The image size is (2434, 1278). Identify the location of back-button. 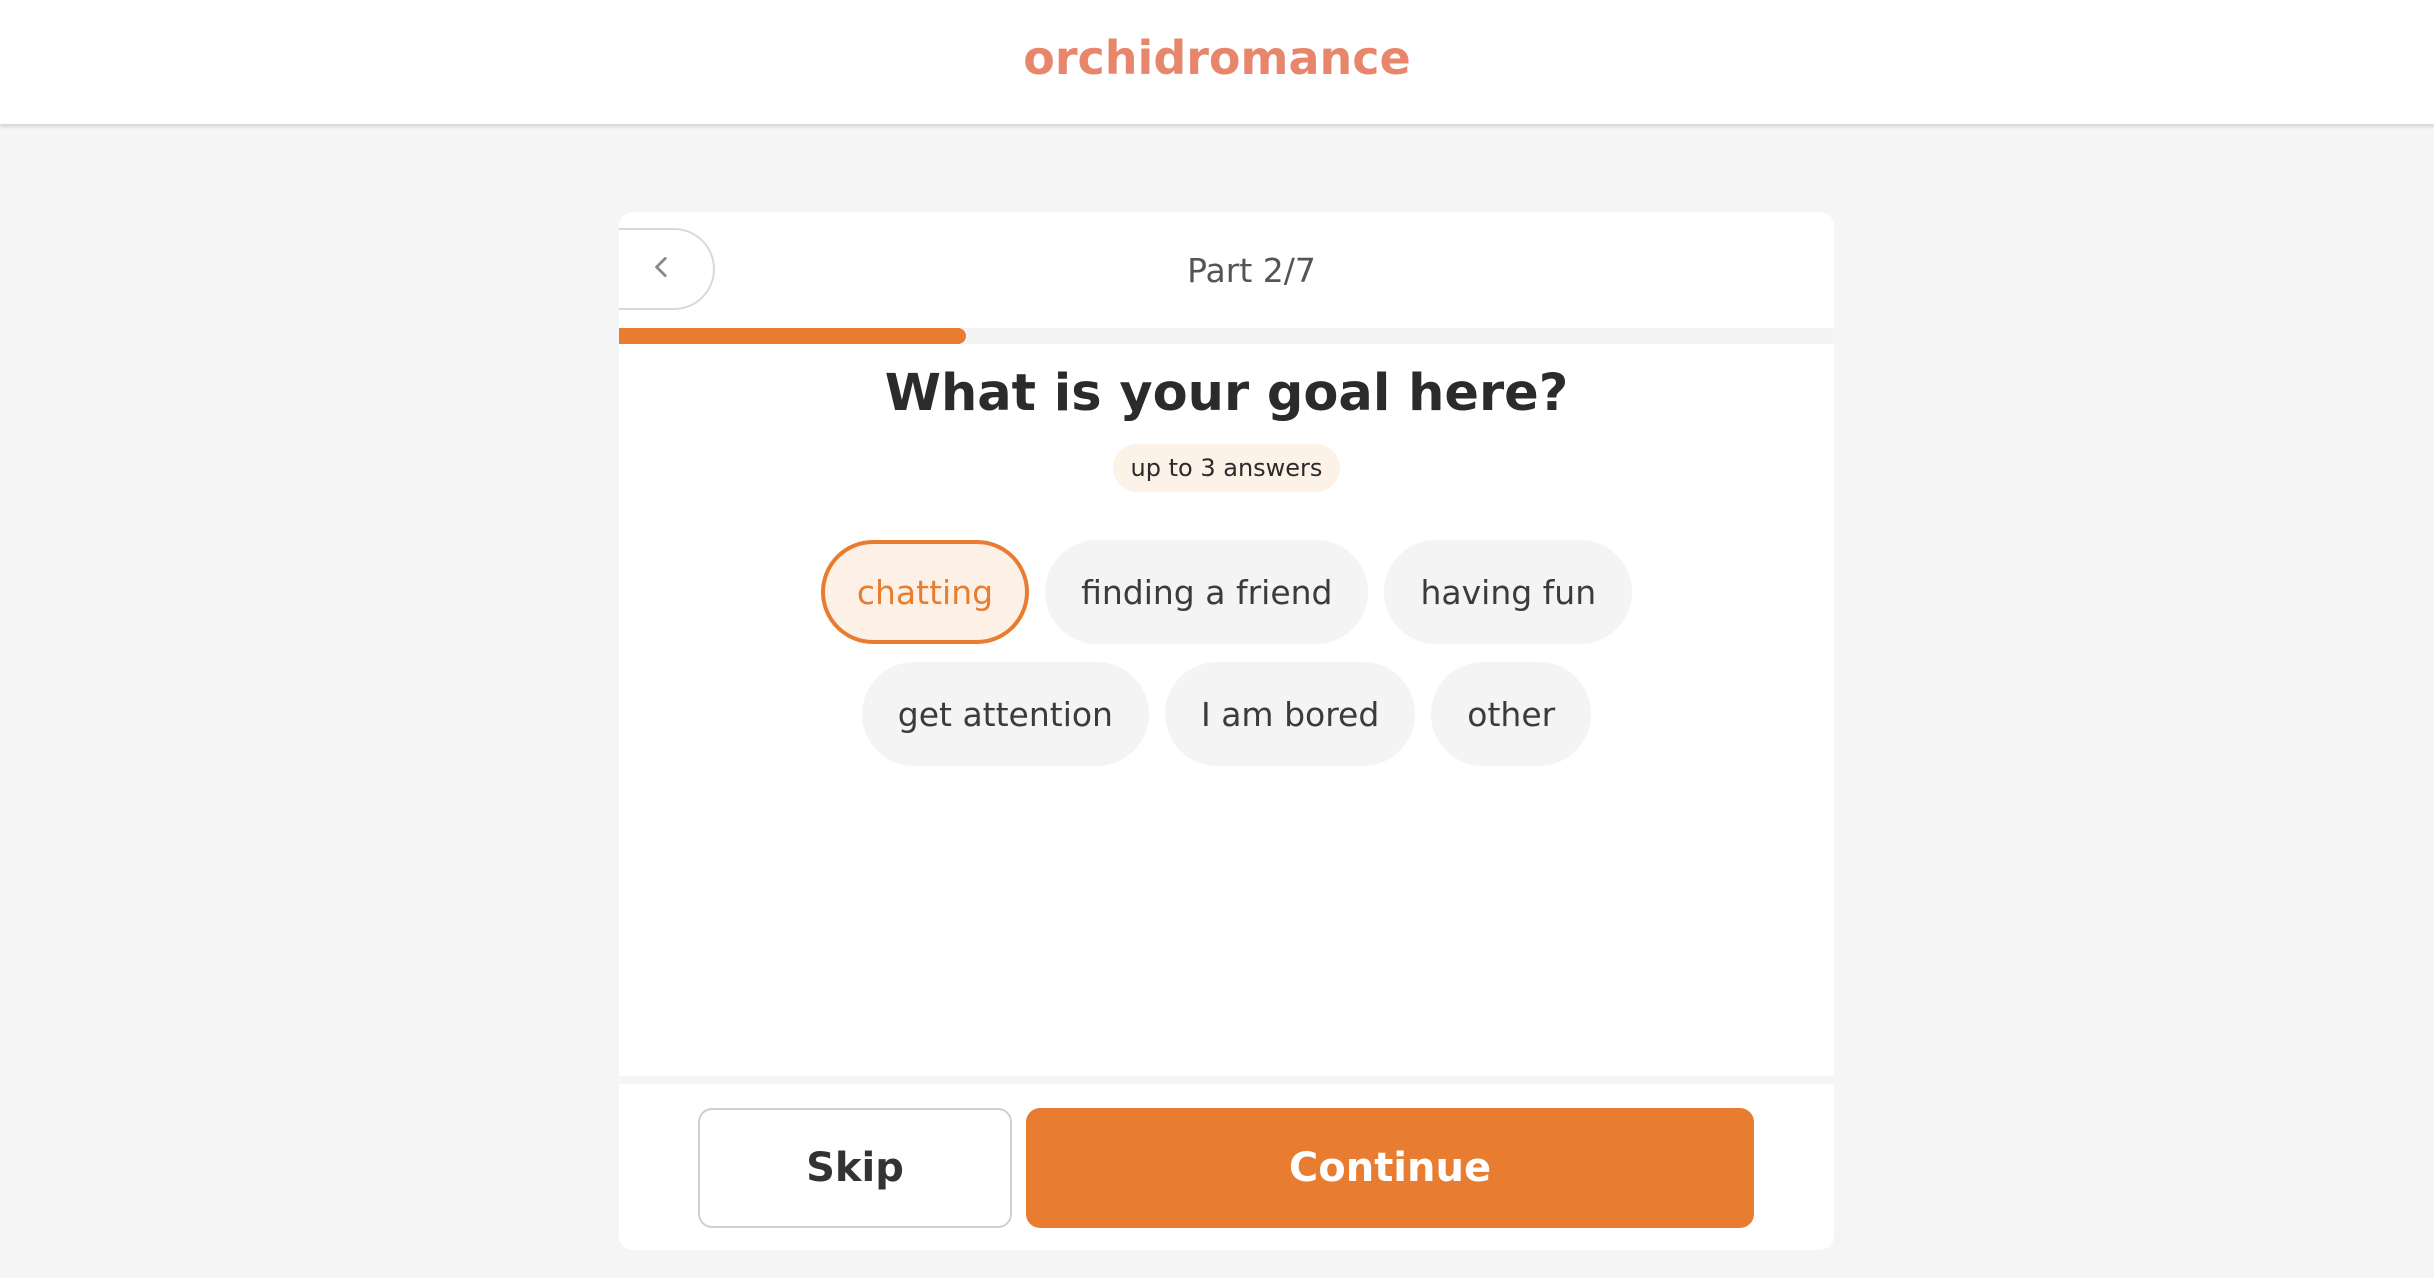
(667, 269).